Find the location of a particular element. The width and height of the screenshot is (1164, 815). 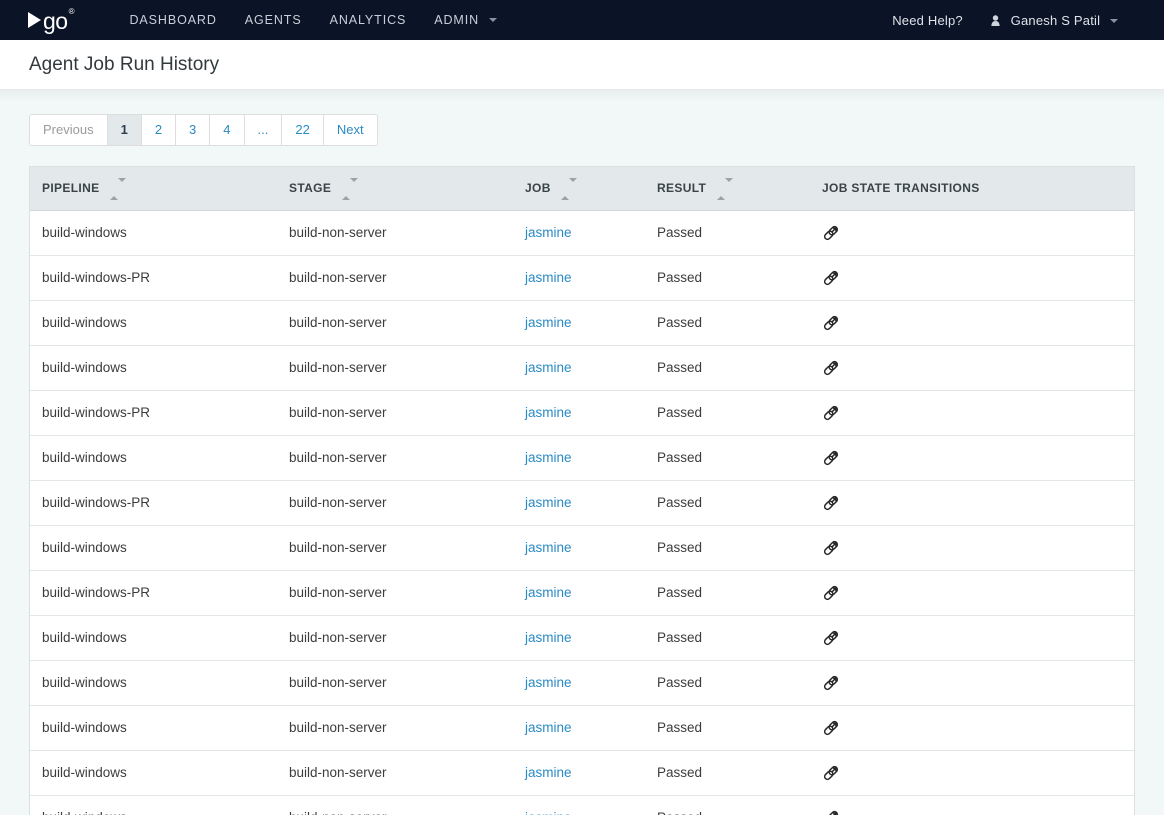

need-help-link: Need Help? is located at coordinates (927, 20).